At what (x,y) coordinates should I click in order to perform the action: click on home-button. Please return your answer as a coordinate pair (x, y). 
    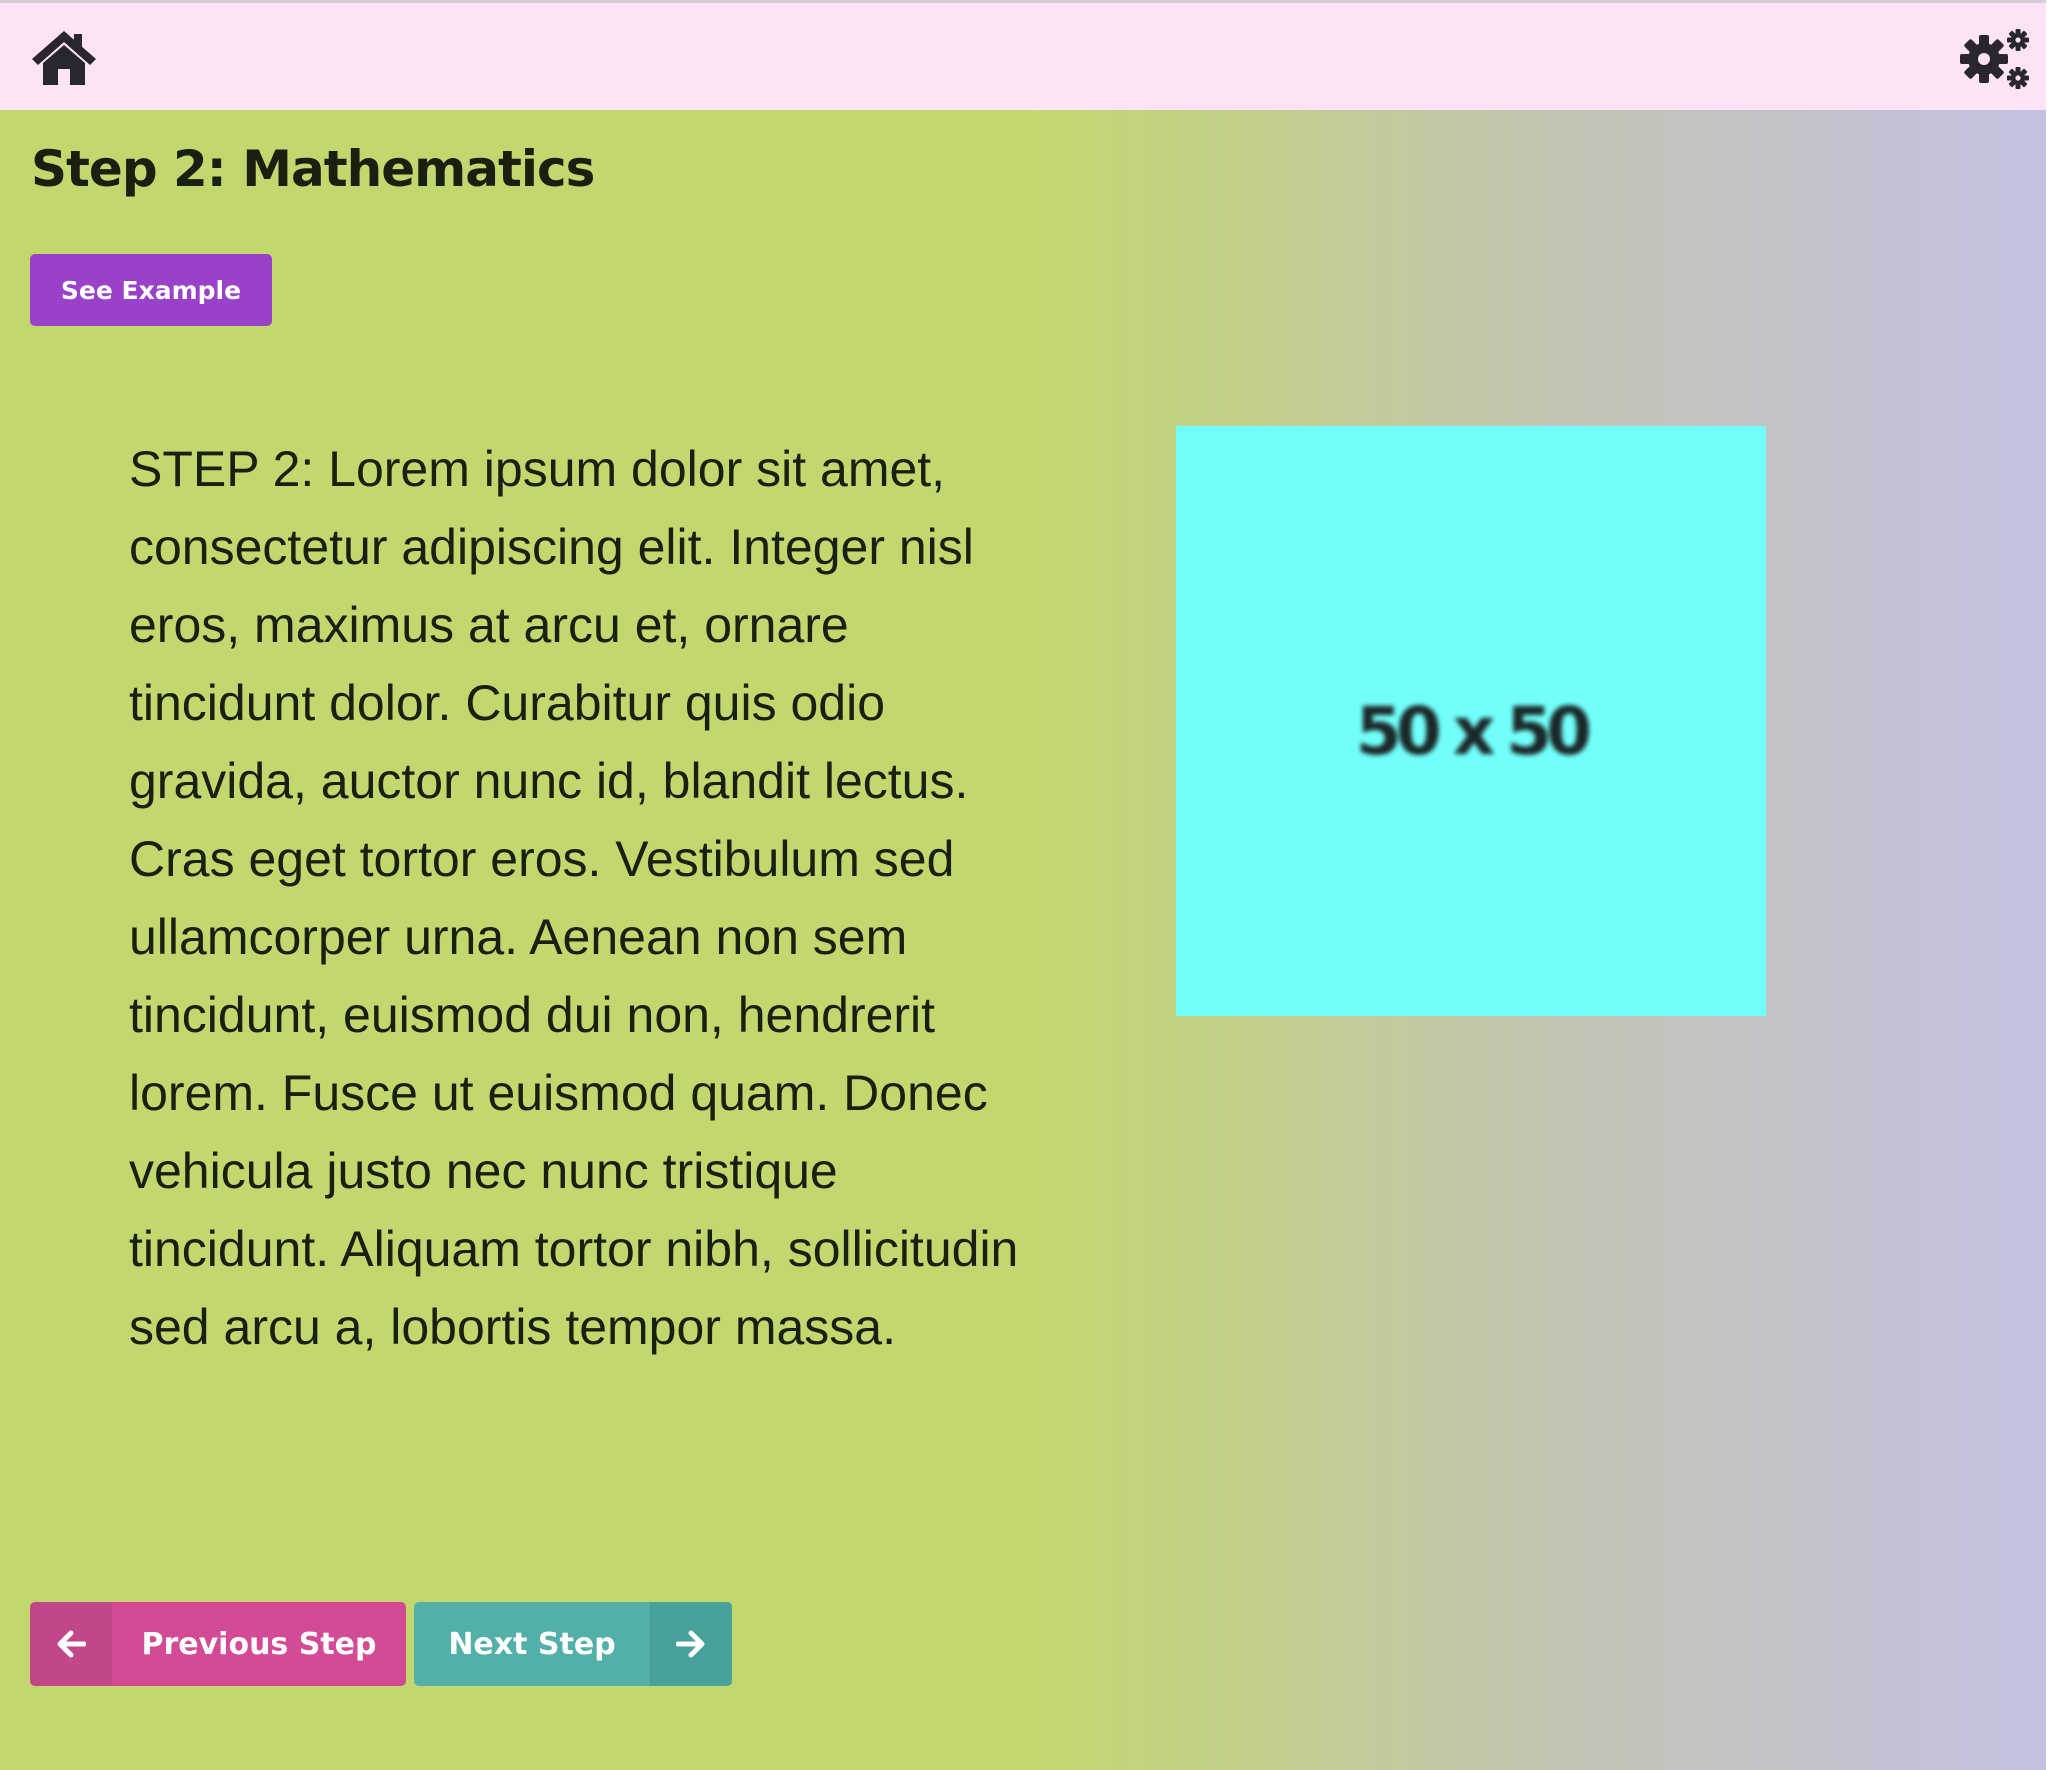
    Looking at the image, I should click on (64, 58).